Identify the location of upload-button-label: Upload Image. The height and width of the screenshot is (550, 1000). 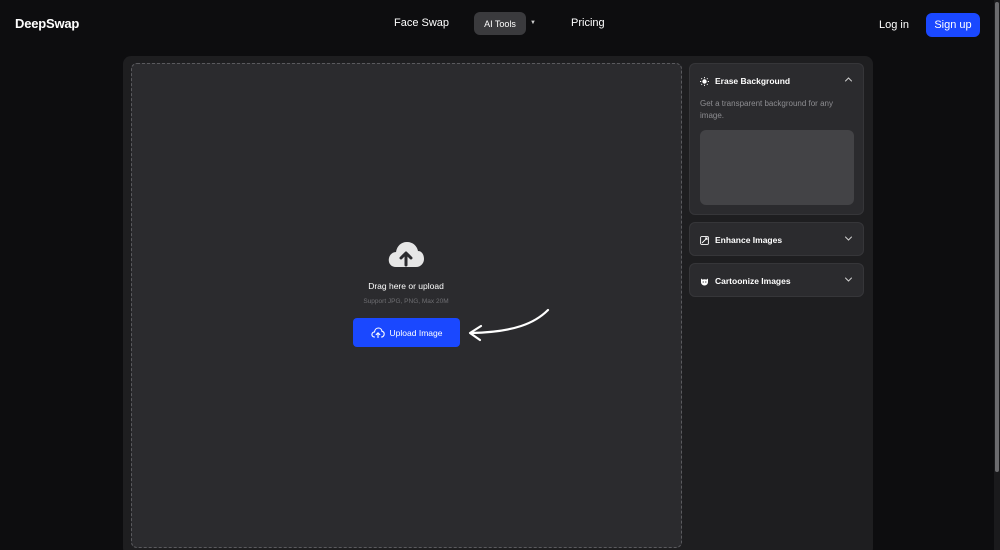
(416, 332).